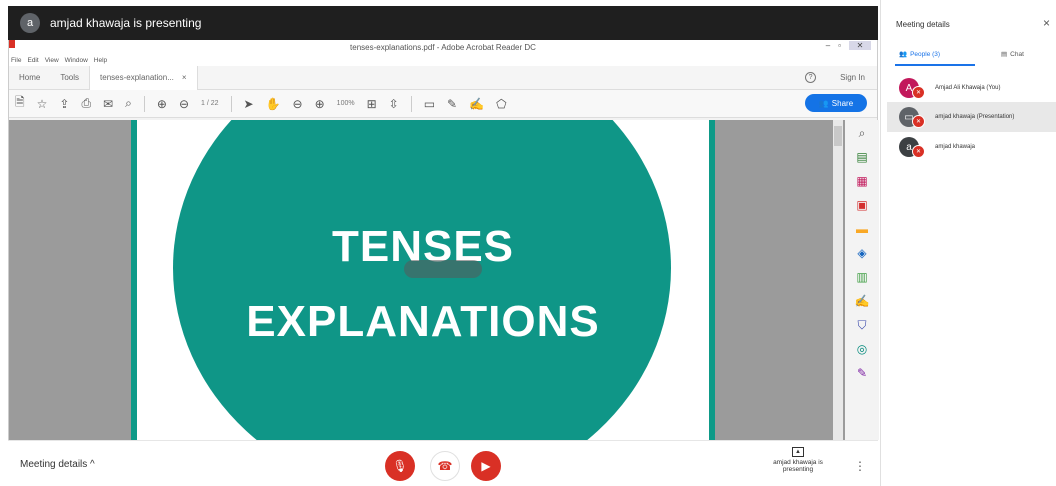 Image resolution: width=1056 pixels, height=486 pixels. I want to click on participant-avatar: A ✕, so click(912, 88).